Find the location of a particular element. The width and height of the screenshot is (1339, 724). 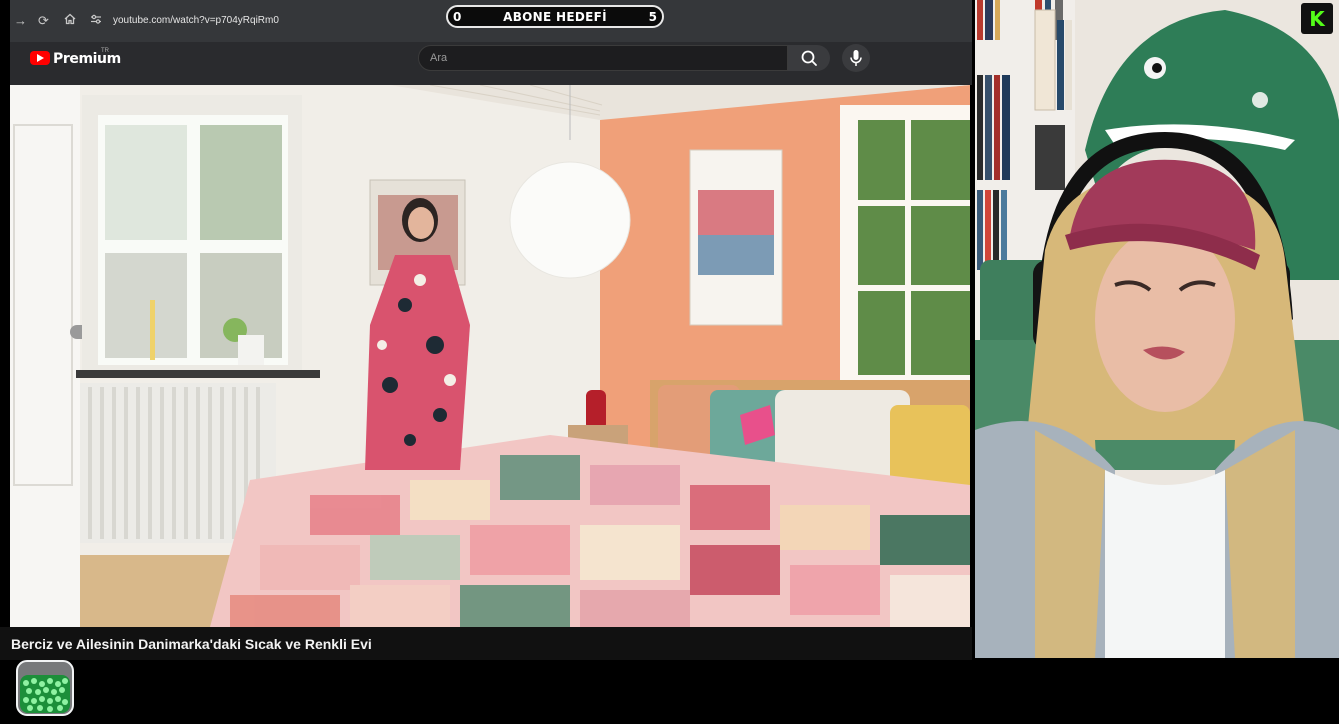

youtube-premium-wordmark: Premium is located at coordinates (87, 59).